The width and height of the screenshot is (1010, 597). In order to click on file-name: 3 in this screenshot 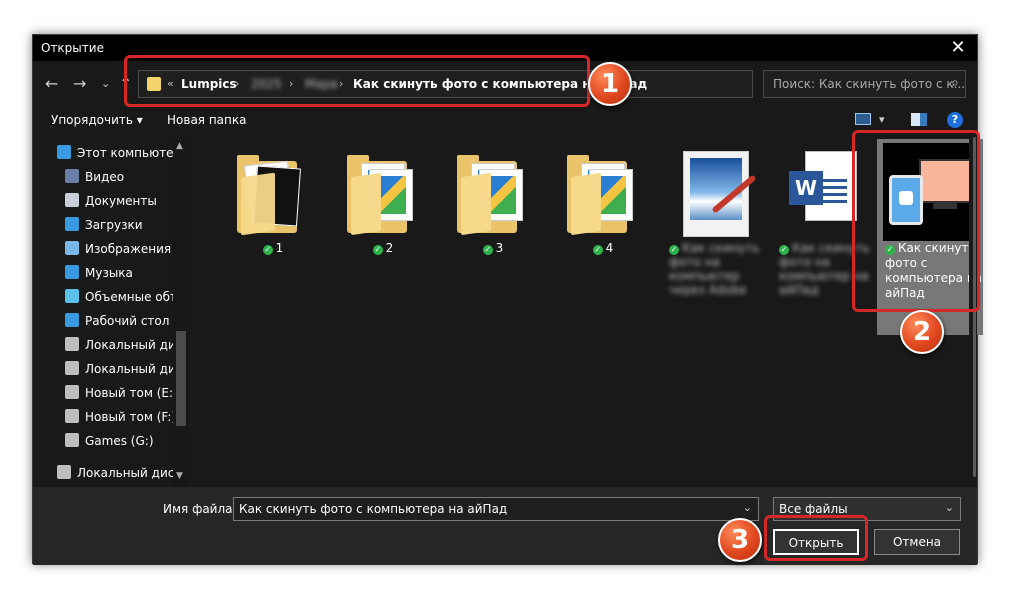, I will do `click(499, 248)`.